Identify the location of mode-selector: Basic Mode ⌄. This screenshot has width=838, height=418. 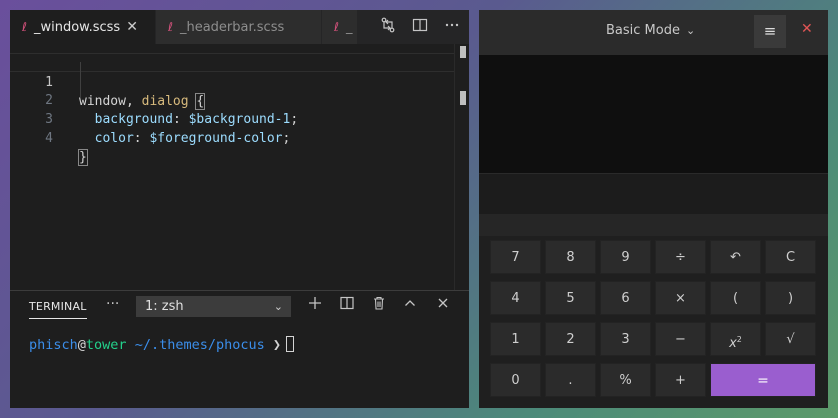
(650, 30).